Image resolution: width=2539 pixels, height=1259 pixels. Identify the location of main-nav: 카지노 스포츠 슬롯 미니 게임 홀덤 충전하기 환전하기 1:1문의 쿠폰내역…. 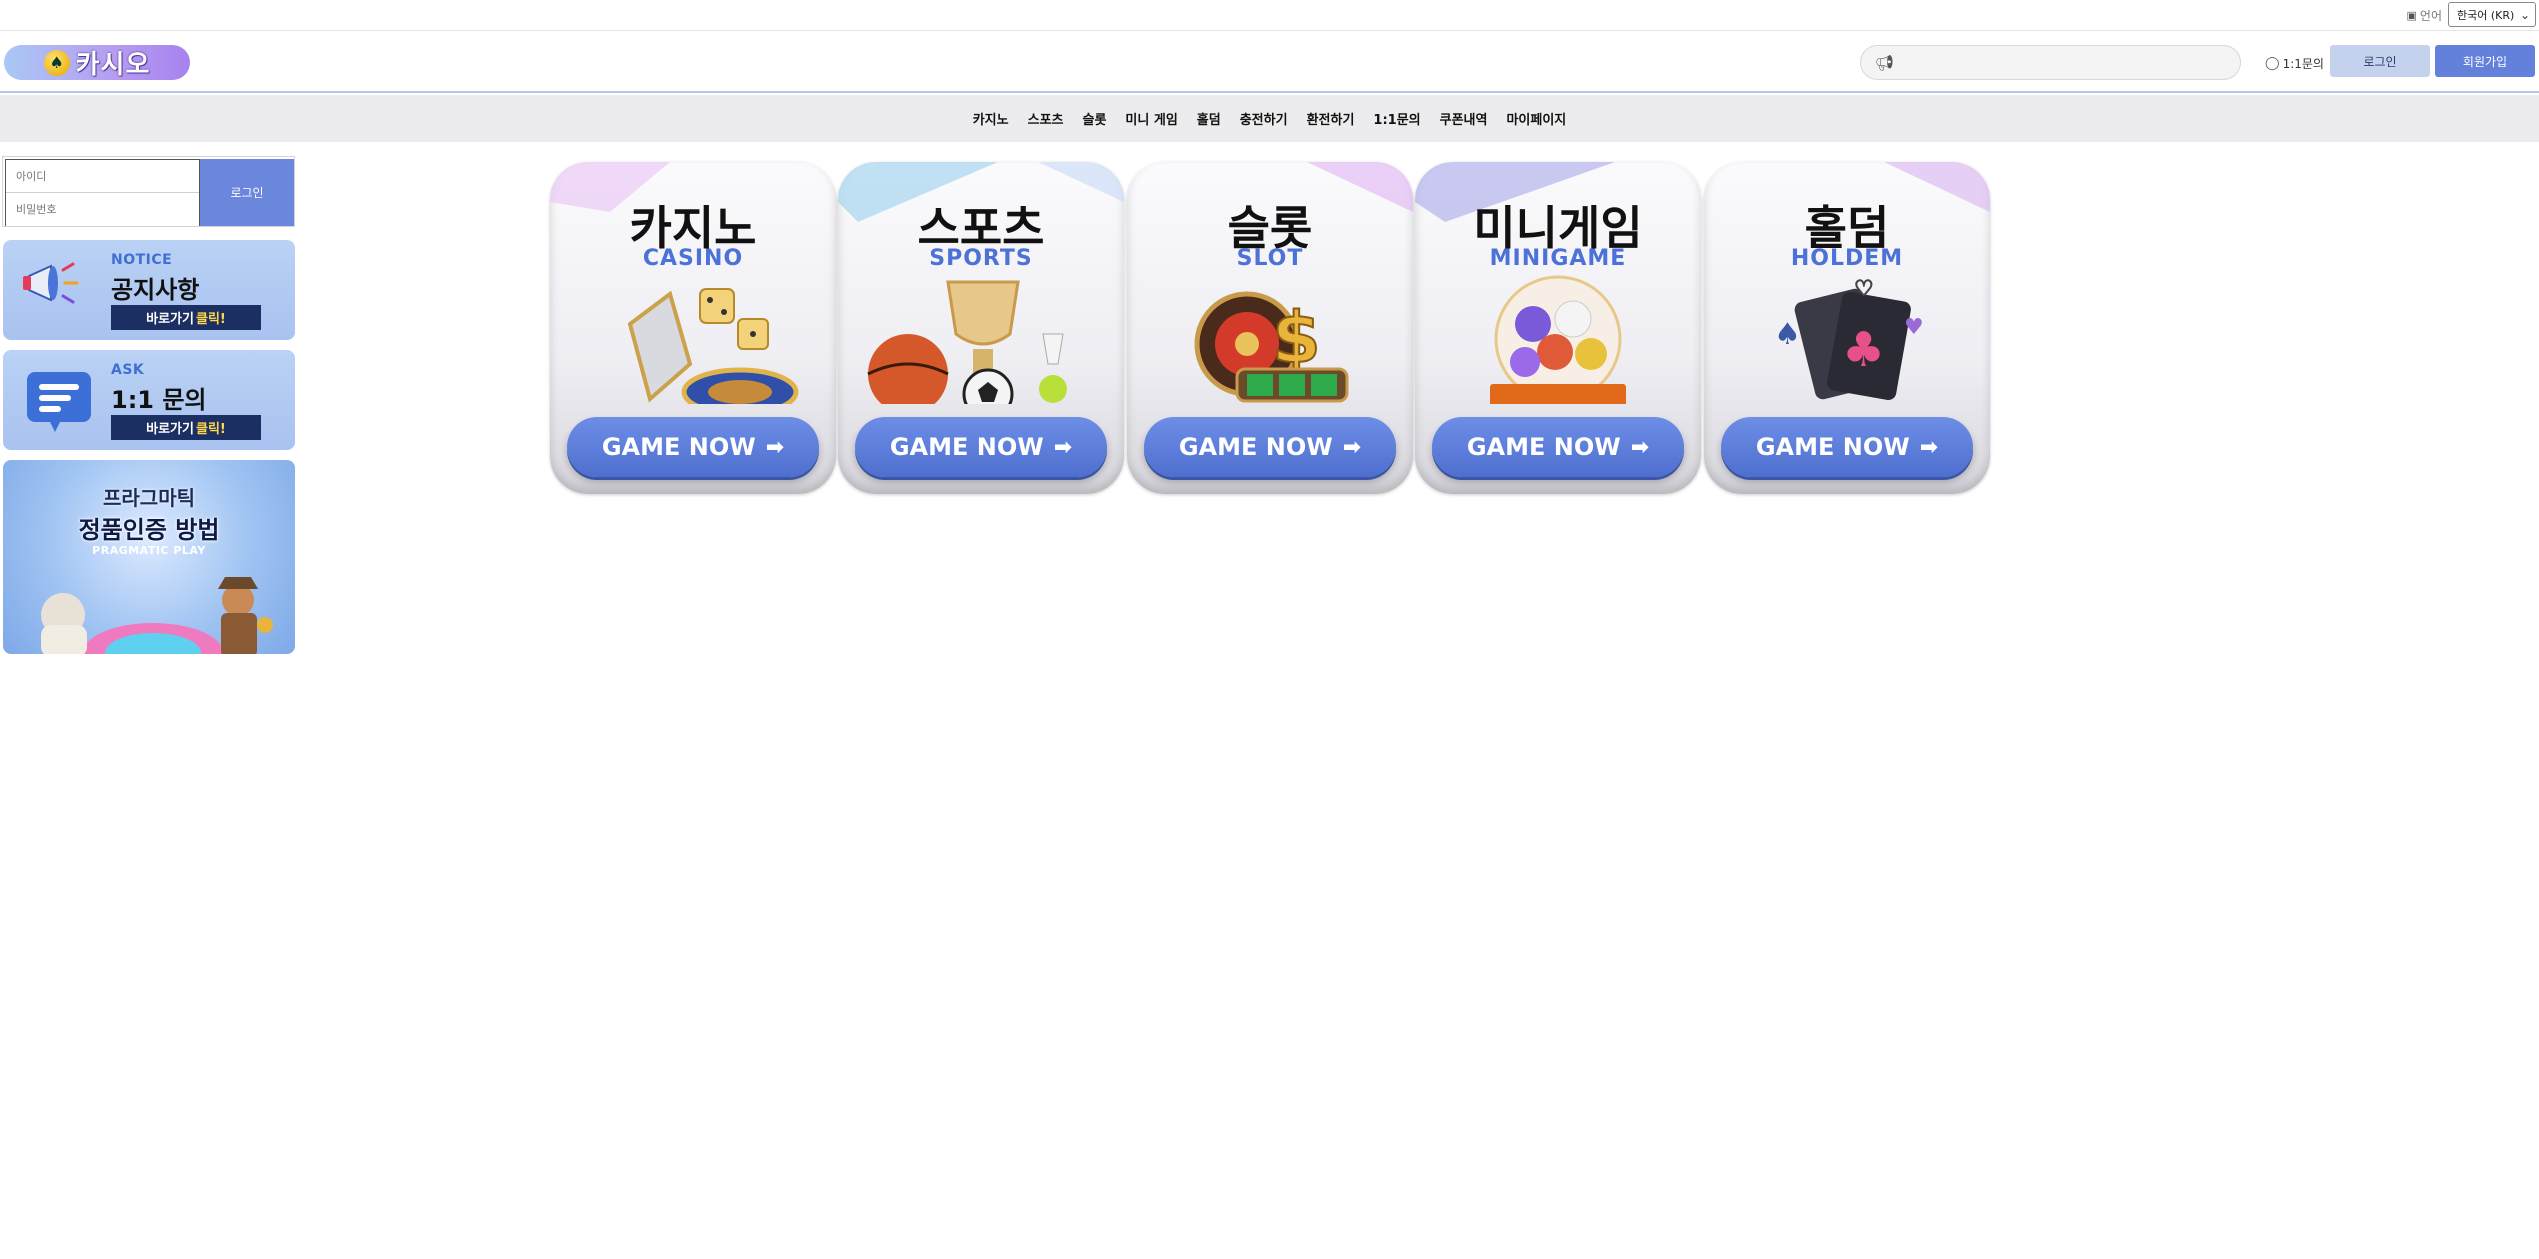
(1269, 118).